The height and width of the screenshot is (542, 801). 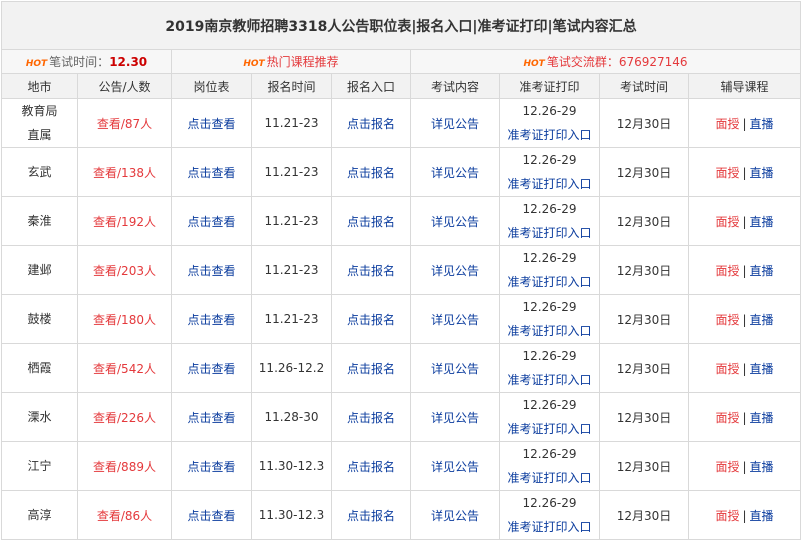 I want to click on city-name: 秦淮, so click(x=39, y=221).